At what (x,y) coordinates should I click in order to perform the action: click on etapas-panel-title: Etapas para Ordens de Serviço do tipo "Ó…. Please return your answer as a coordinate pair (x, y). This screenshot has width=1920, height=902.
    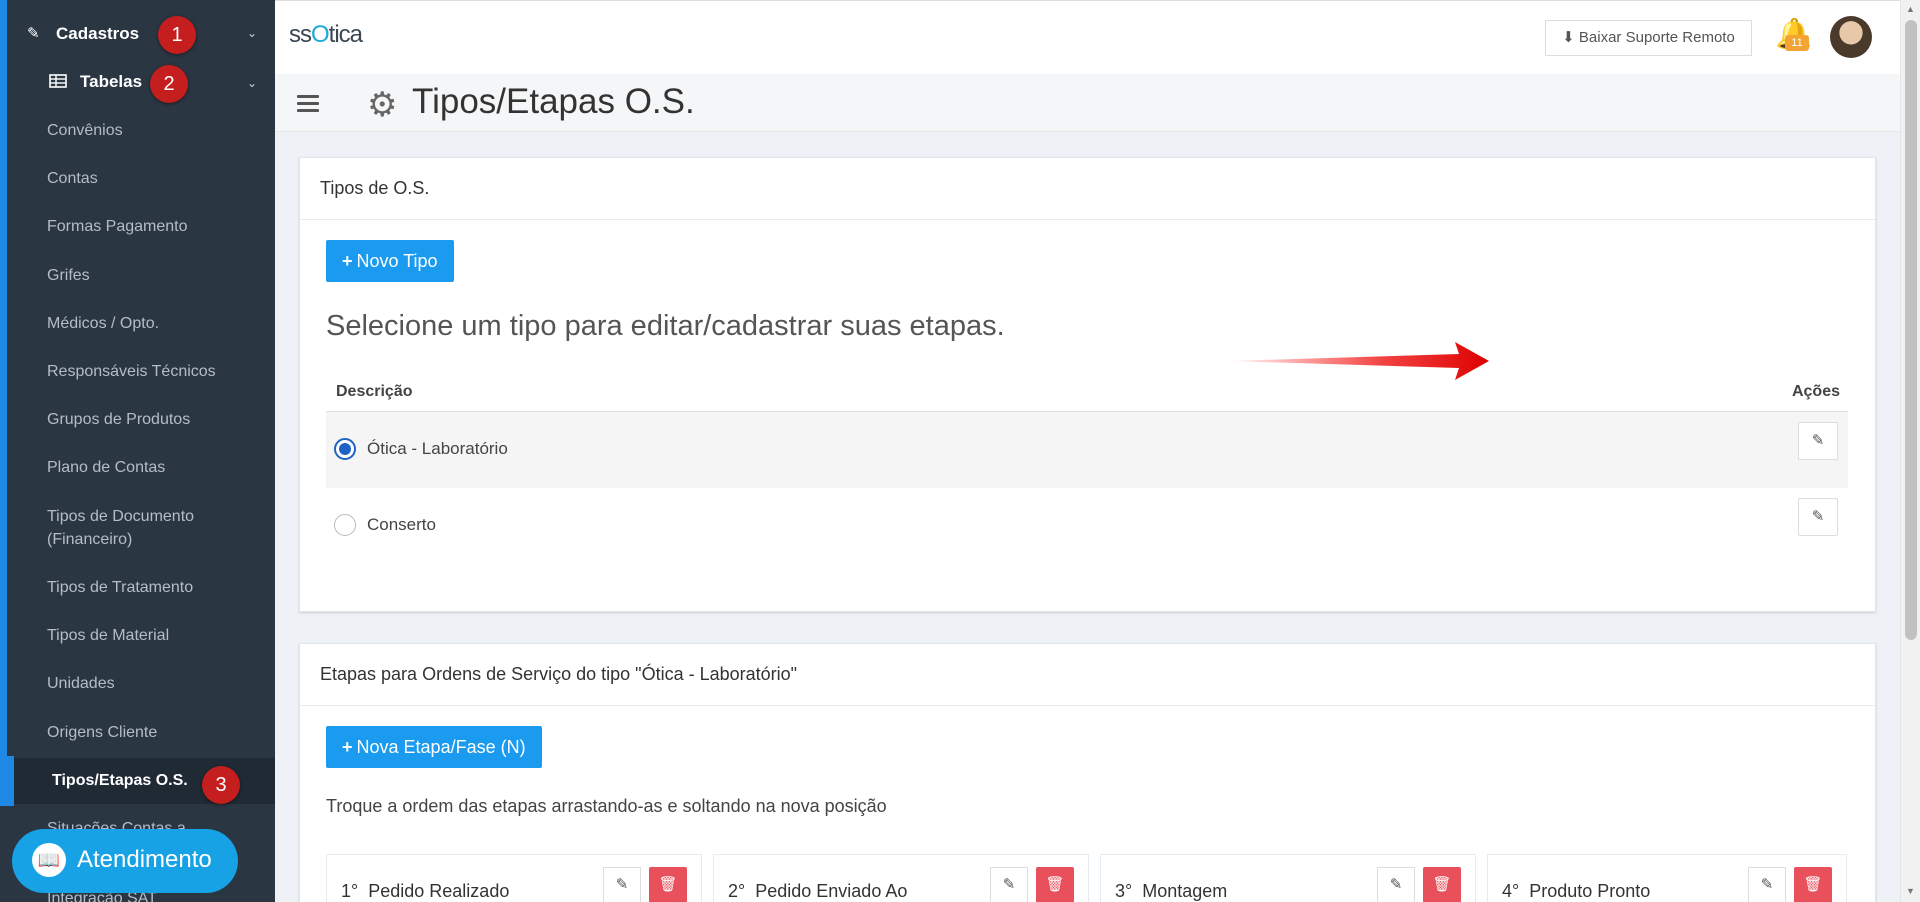
    Looking at the image, I should click on (559, 674).